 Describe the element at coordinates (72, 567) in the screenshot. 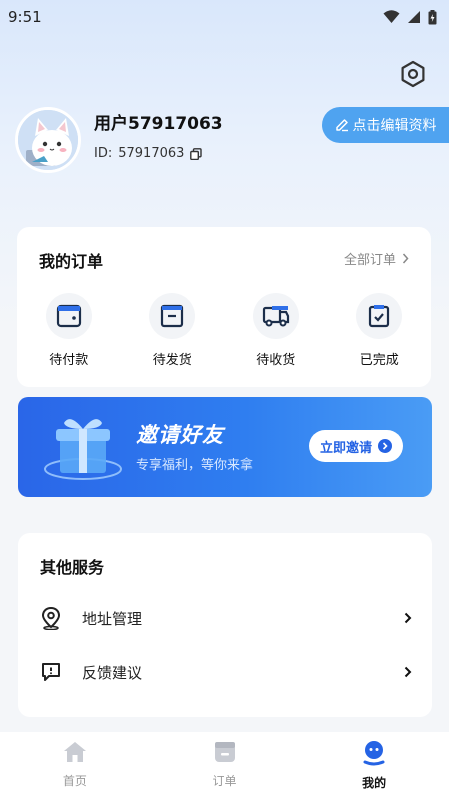

I see `services-title: 其他服务` at that location.